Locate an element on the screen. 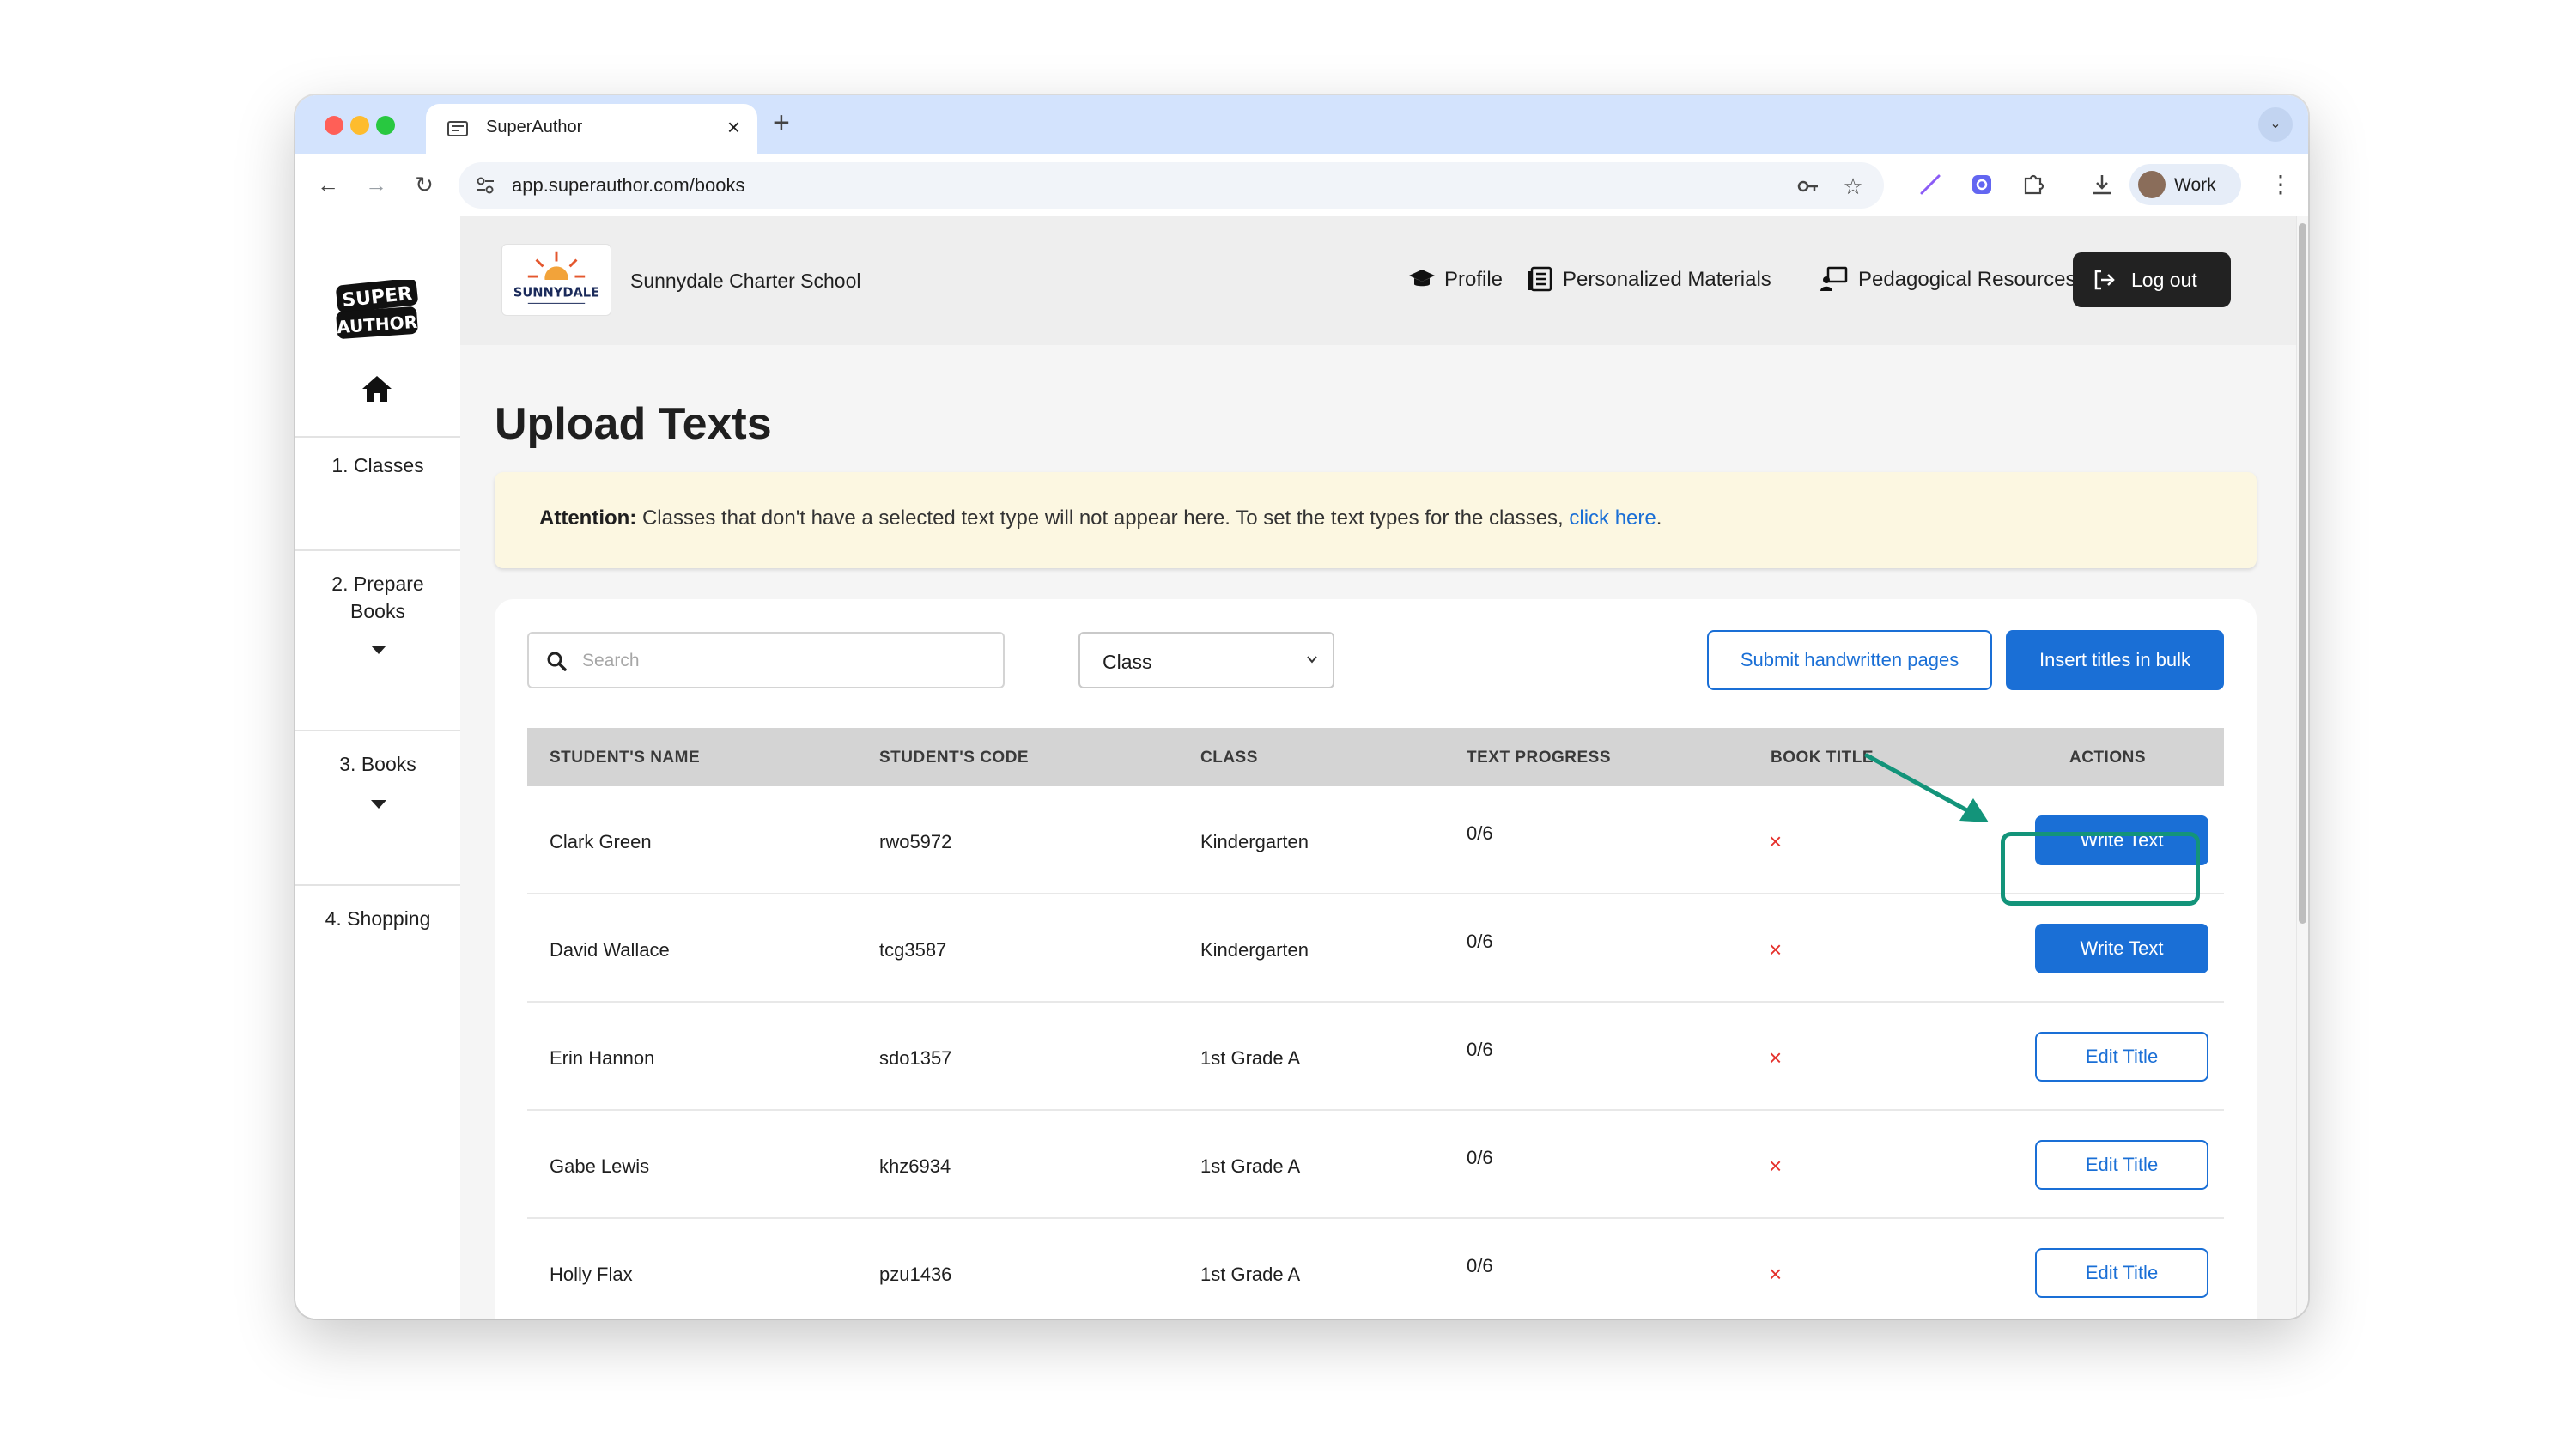 This screenshot has height=1449, width=2576. forward-arrow-icon: → is located at coordinates (377, 184).